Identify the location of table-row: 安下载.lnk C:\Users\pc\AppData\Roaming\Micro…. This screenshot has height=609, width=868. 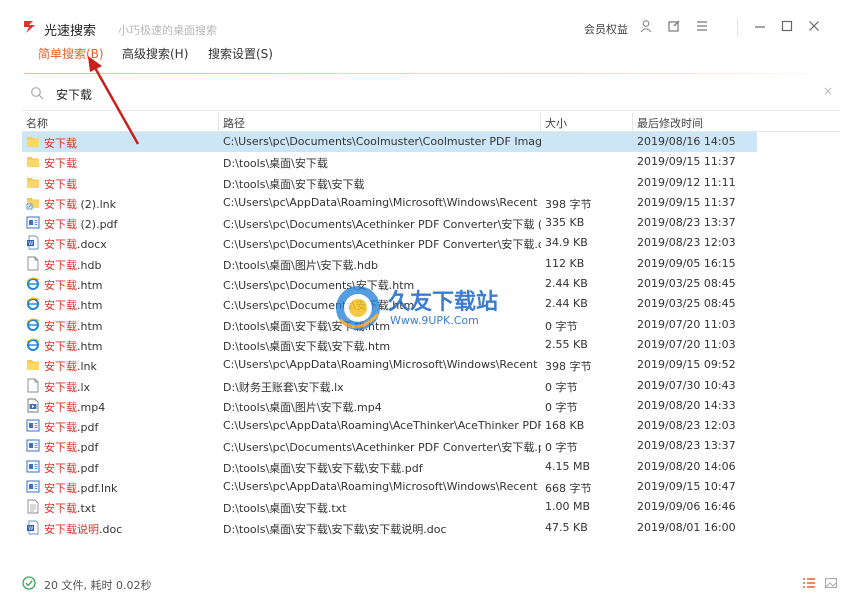
(431, 365).